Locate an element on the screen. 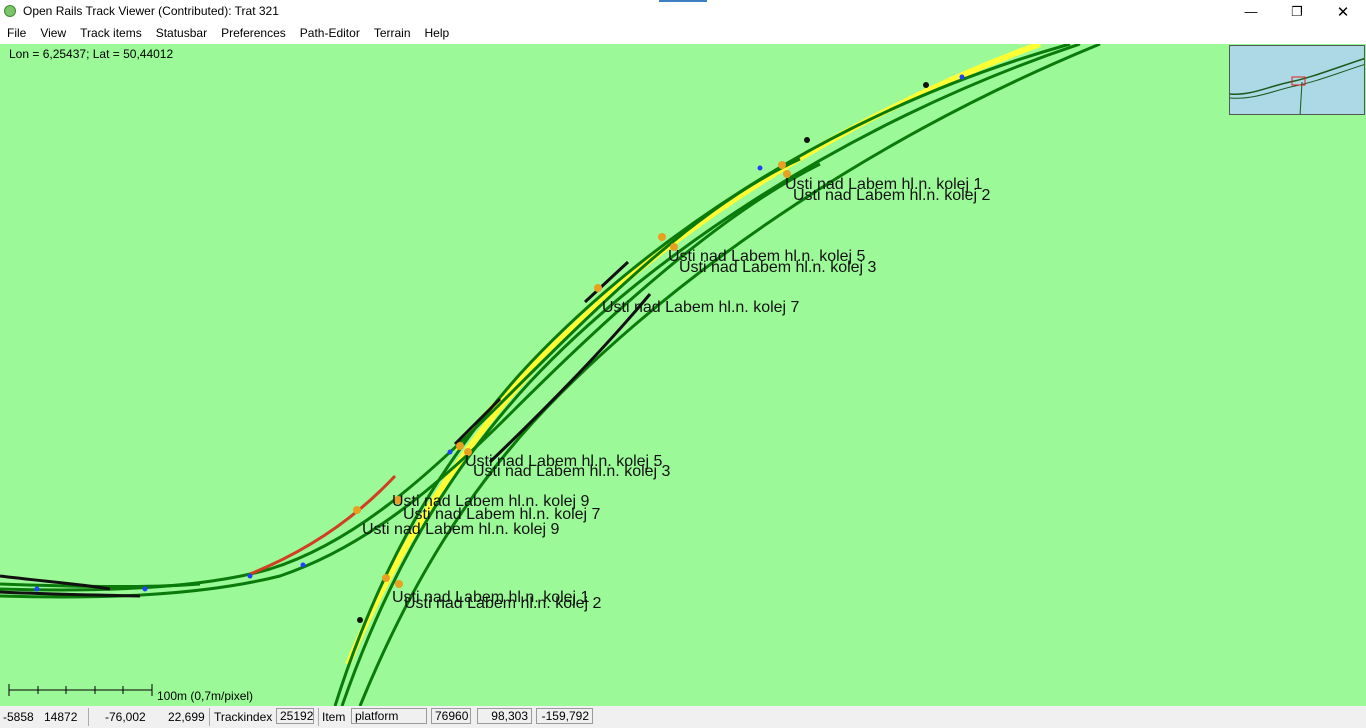 This screenshot has height=728, width=1366. menu-view: View is located at coordinates (53, 33).